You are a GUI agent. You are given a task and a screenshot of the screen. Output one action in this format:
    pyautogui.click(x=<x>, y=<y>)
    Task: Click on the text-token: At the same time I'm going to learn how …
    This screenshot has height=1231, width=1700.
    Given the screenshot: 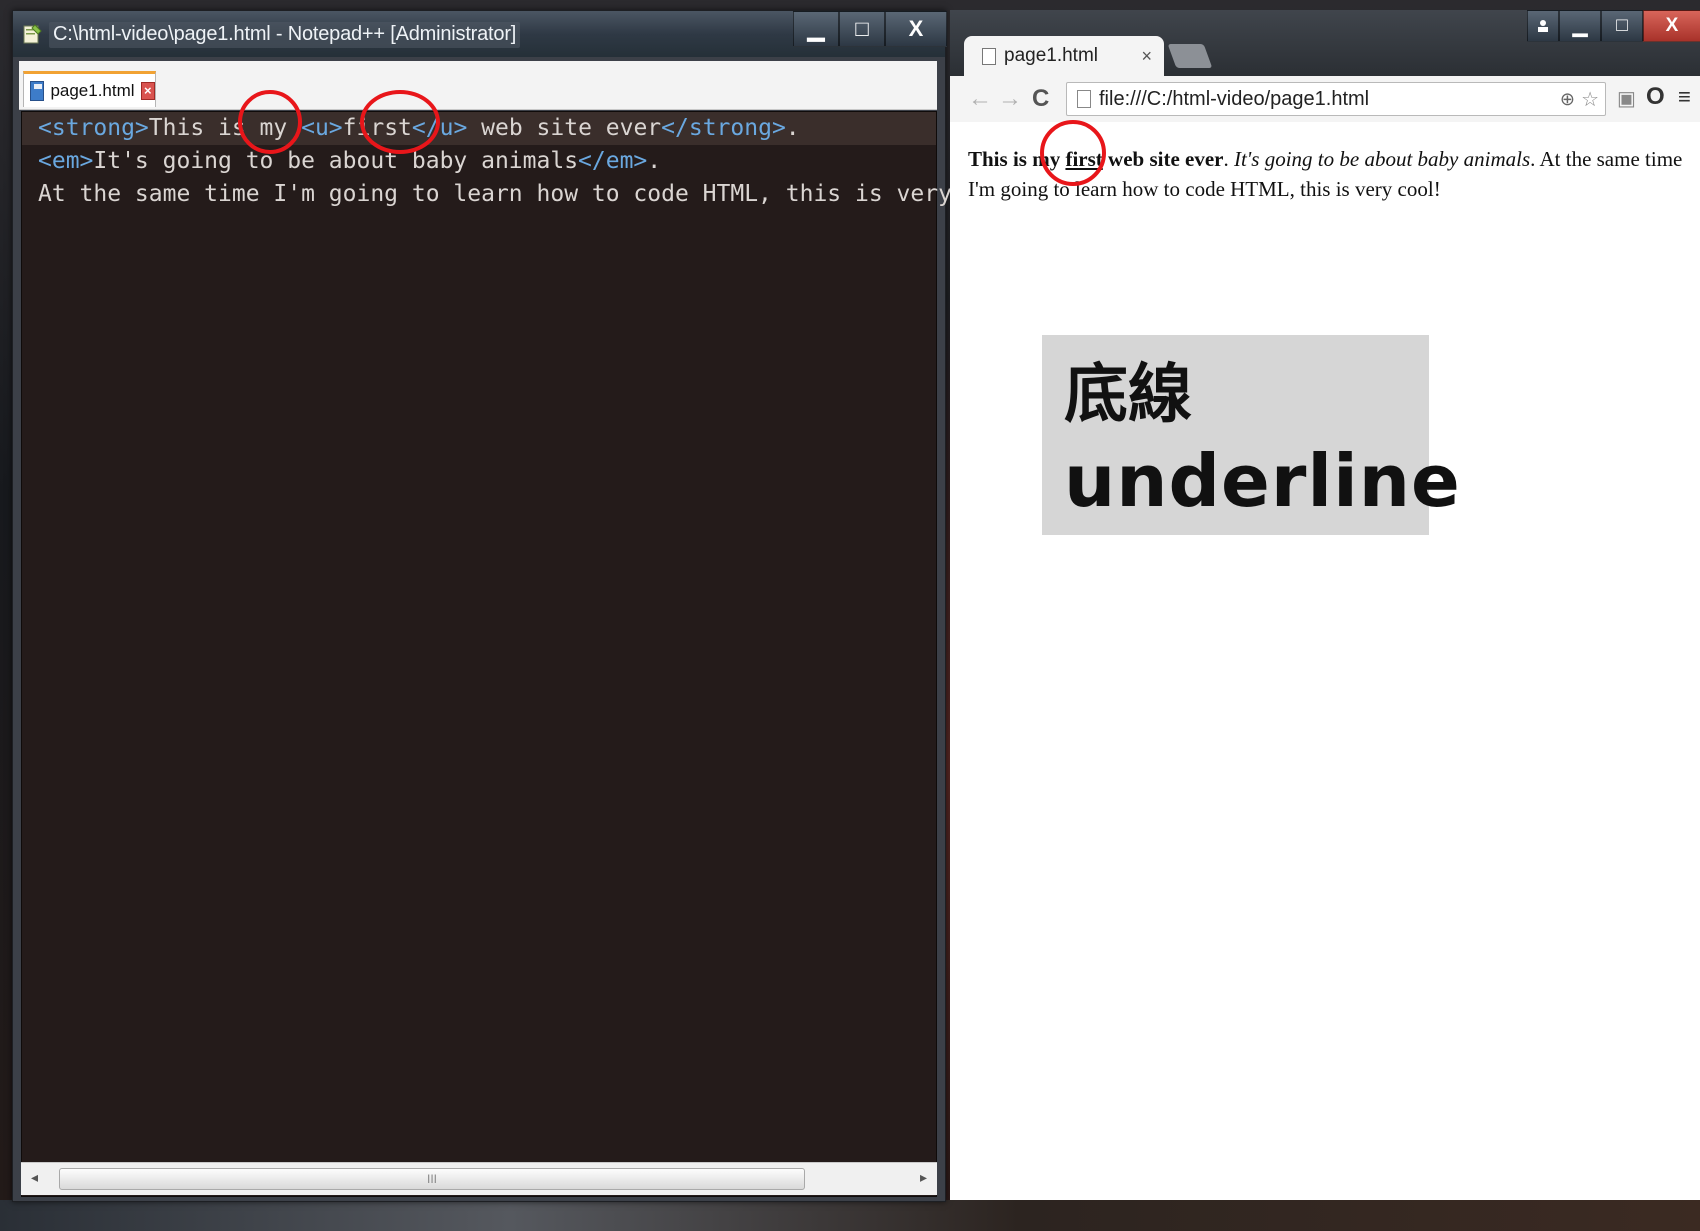 What is the action you would take?
    pyautogui.click(x=536, y=194)
    